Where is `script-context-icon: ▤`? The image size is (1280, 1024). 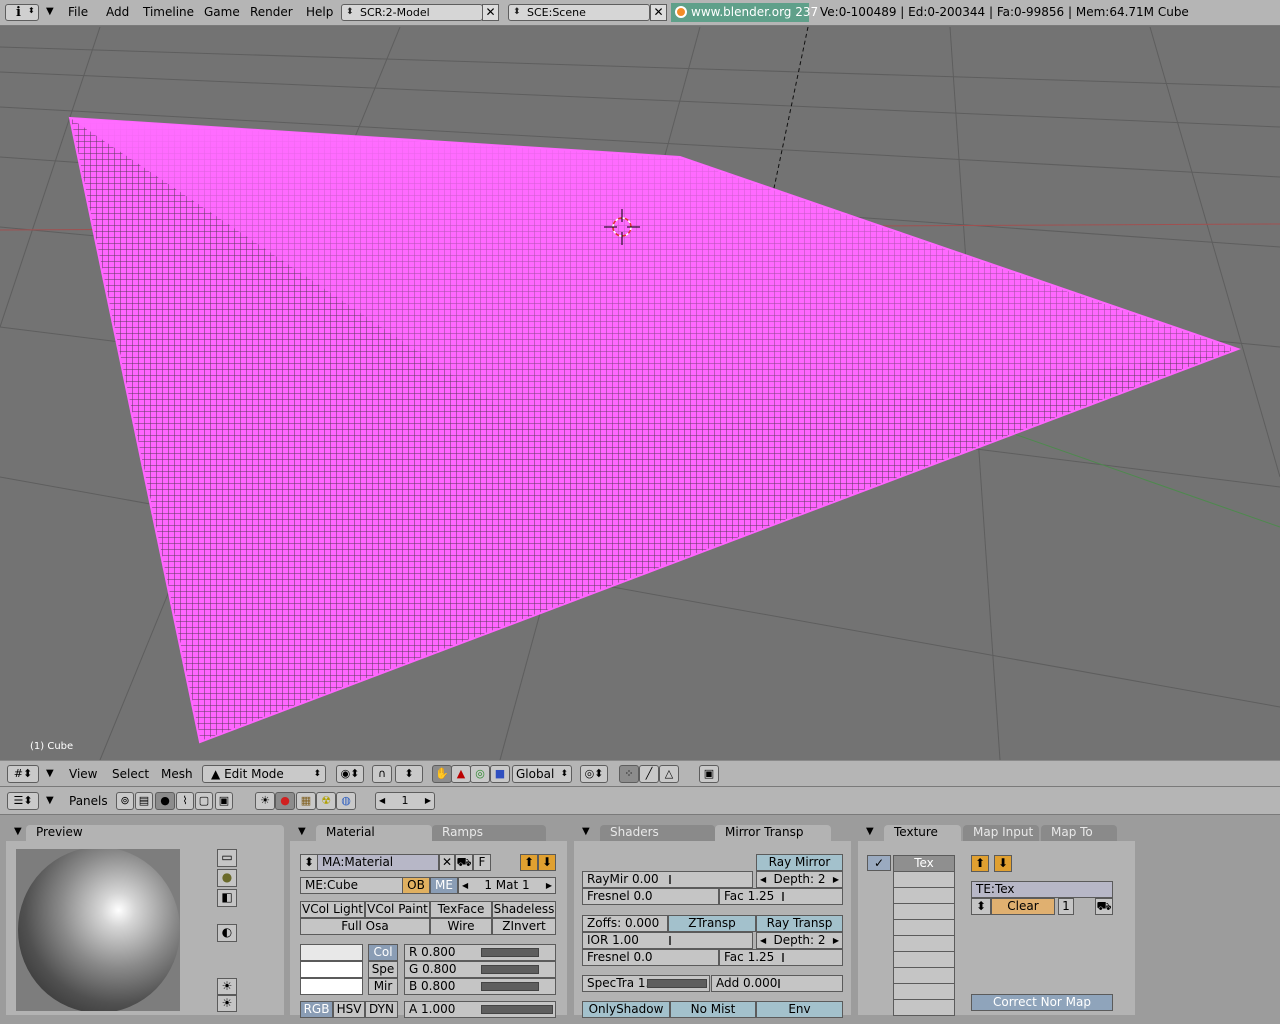 script-context-icon: ▤ is located at coordinates (144, 801).